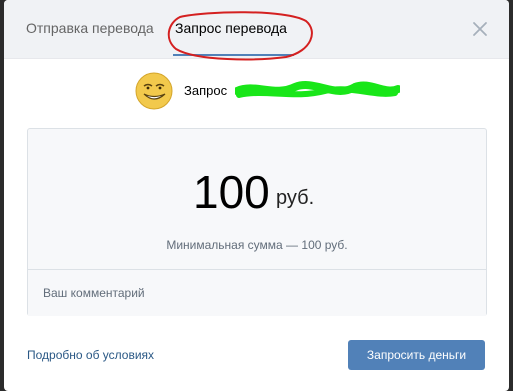 The width and height of the screenshot is (513, 391). Describe the element at coordinates (257, 245) in the screenshot. I see `minimum-sum-hint: Минимальная сумма — 100 руб.` at that location.